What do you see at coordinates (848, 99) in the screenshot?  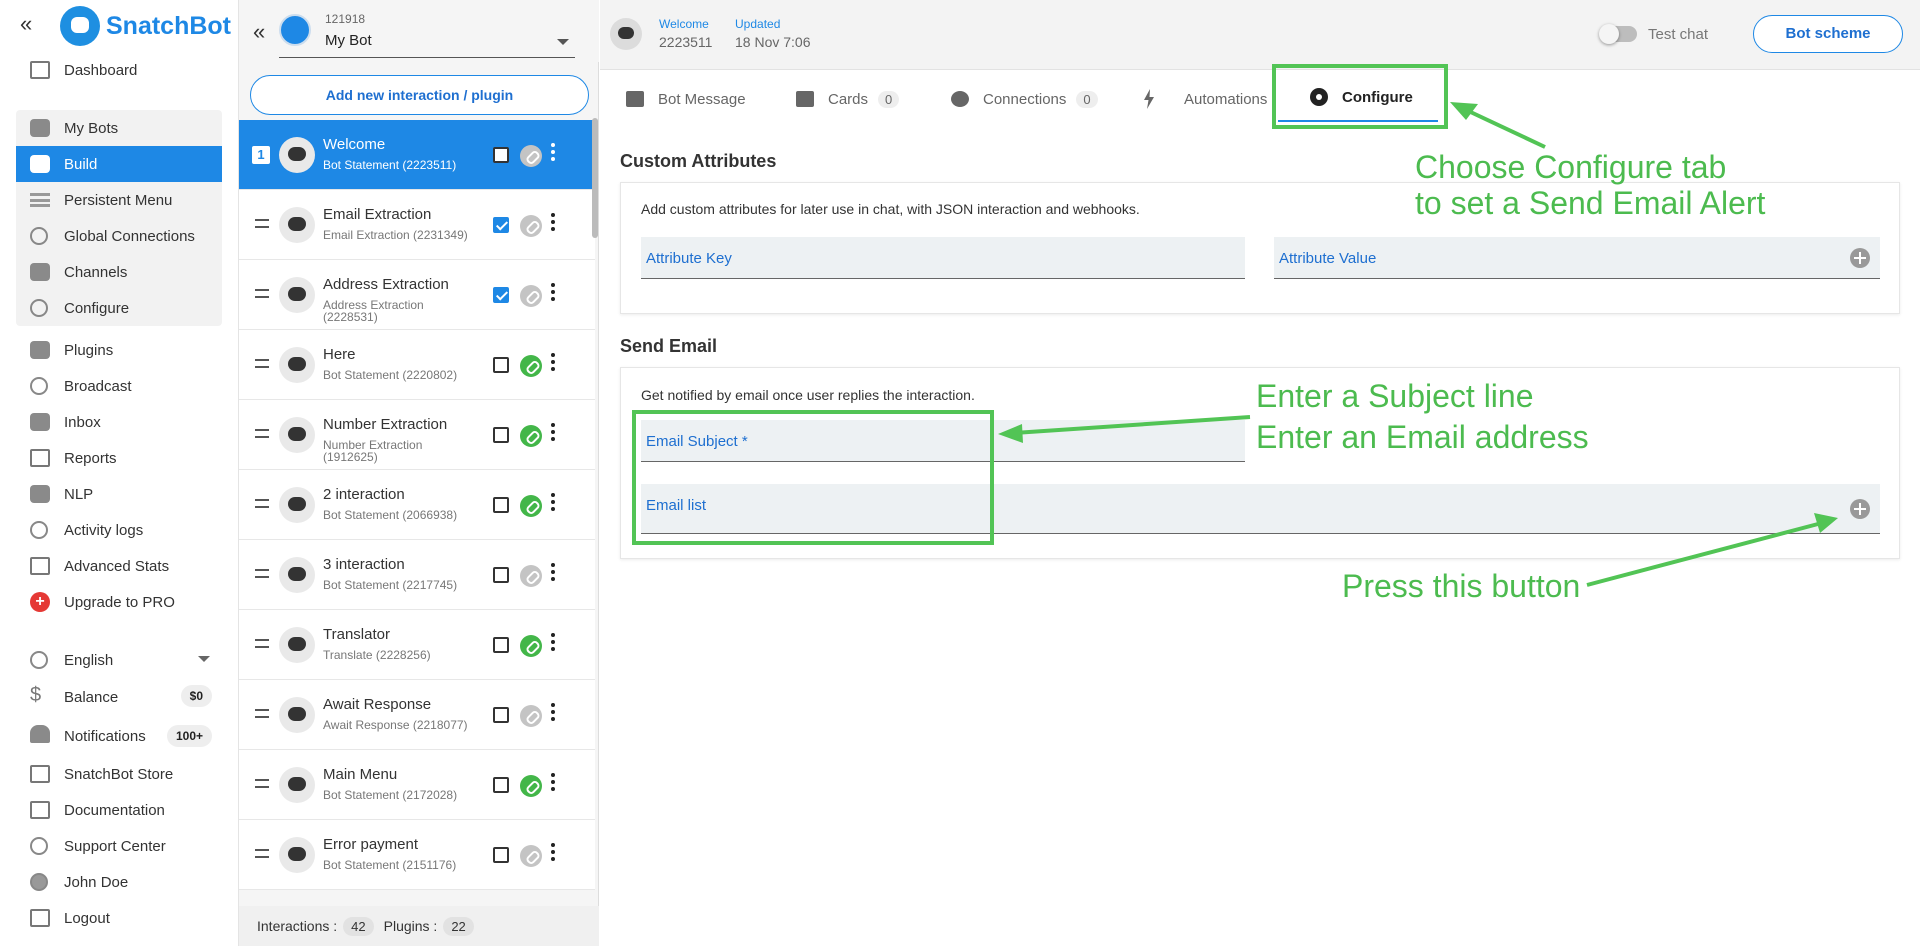 I see `tab-cards: Cards 0` at bounding box center [848, 99].